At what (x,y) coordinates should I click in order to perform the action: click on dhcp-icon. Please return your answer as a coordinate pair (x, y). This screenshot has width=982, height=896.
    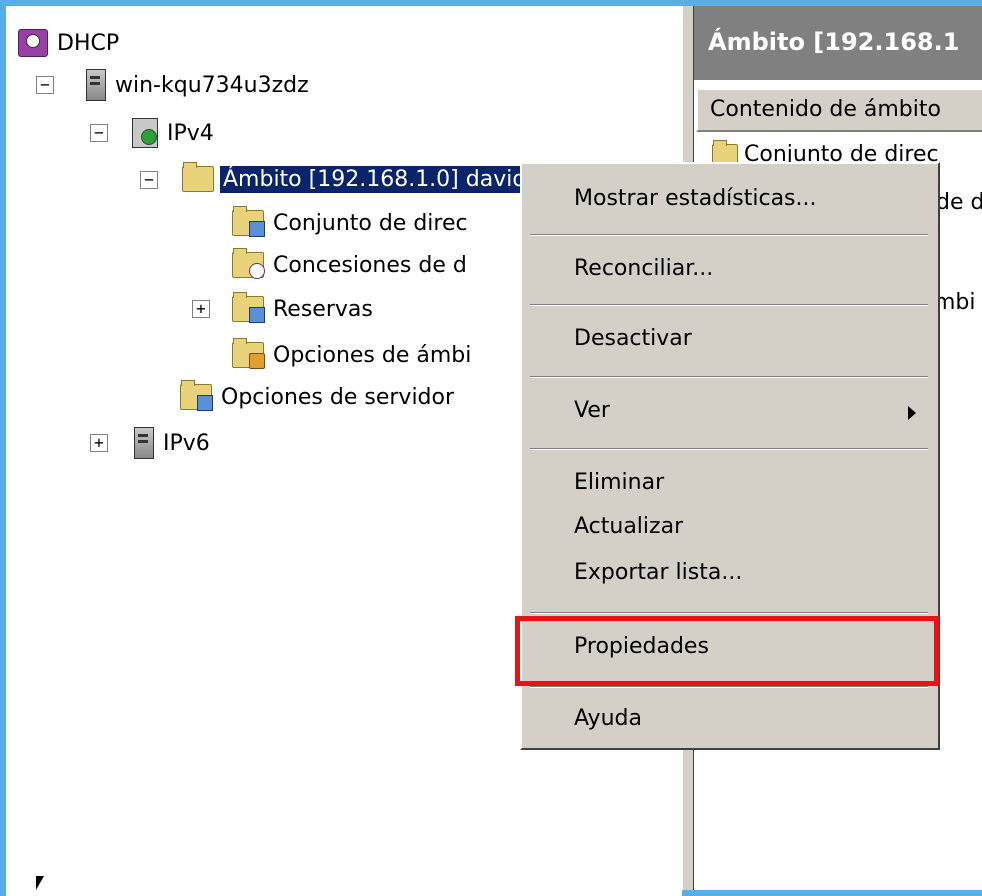
    Looking at the image, I should click on (33, 43).